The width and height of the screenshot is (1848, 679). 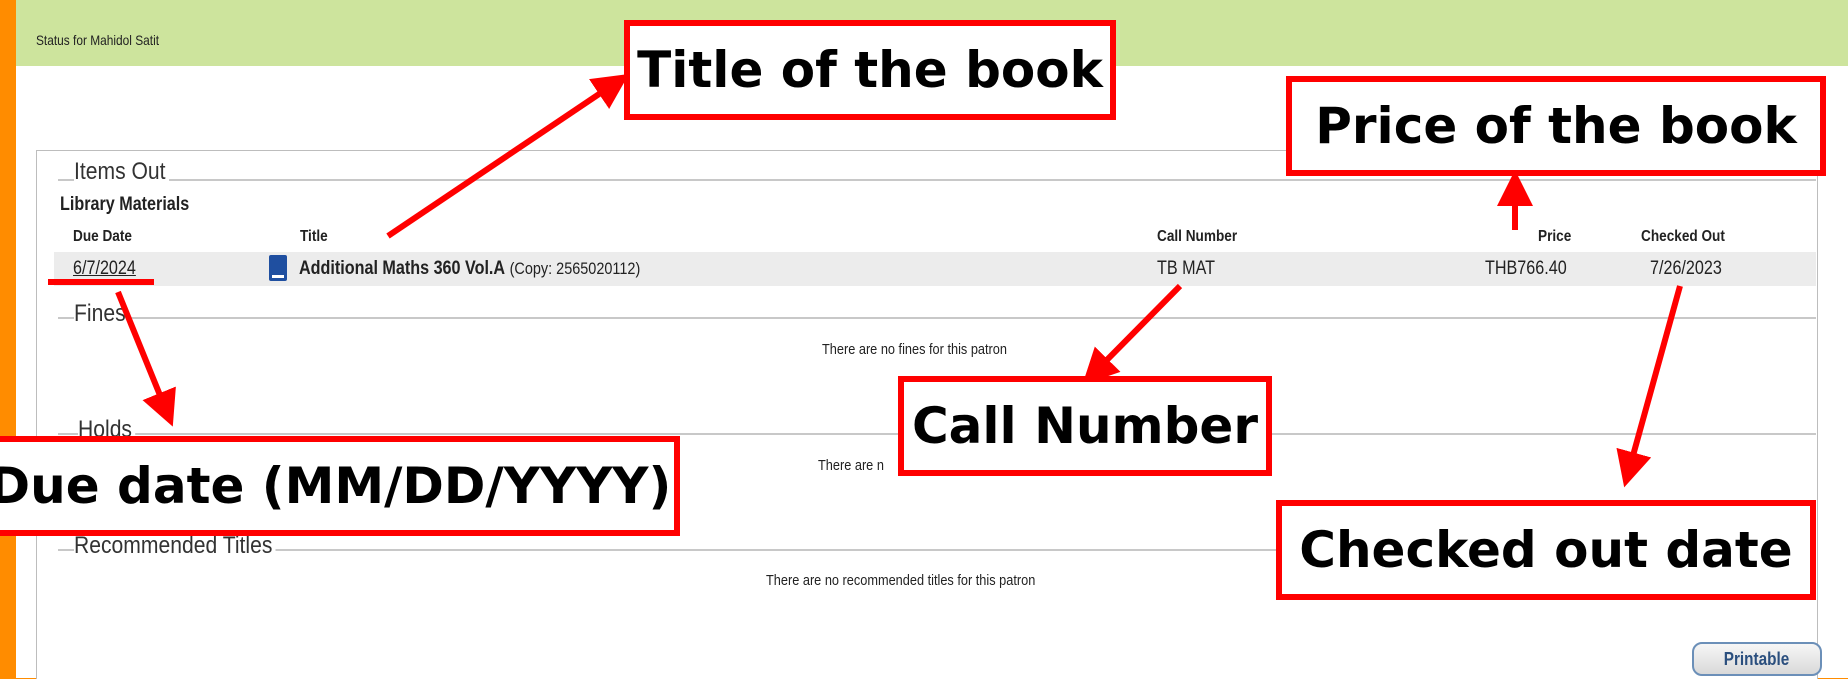 What do you see at coordinates (122, 172) in the screenshot?
I see `items-out-heading: Items Out` at bounding box center [122, 172].